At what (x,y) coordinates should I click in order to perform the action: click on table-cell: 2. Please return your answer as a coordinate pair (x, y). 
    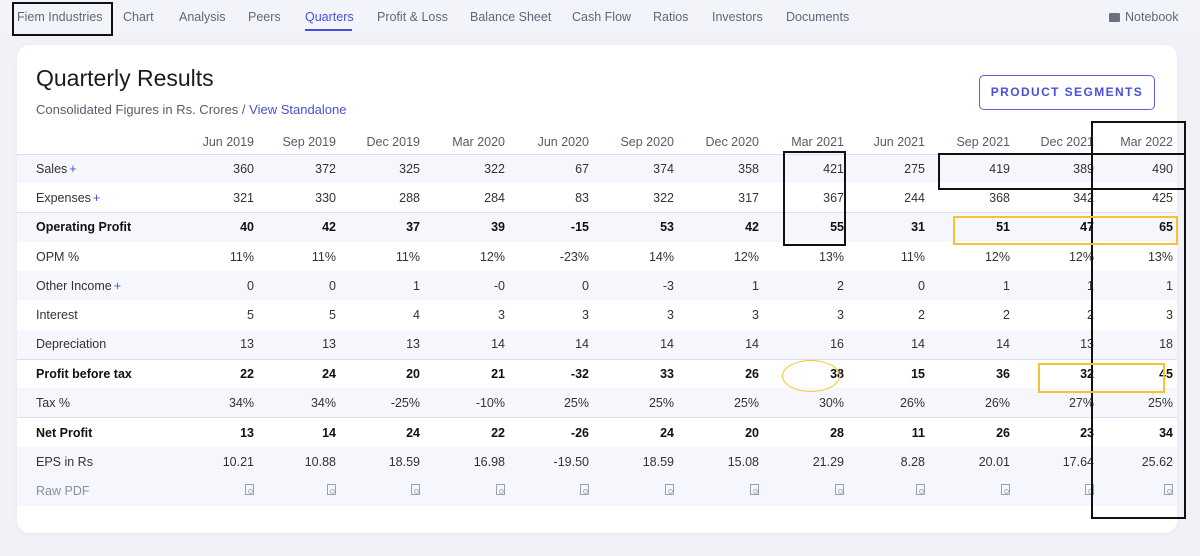
    Looking at the image, I should click on (1006, 315).